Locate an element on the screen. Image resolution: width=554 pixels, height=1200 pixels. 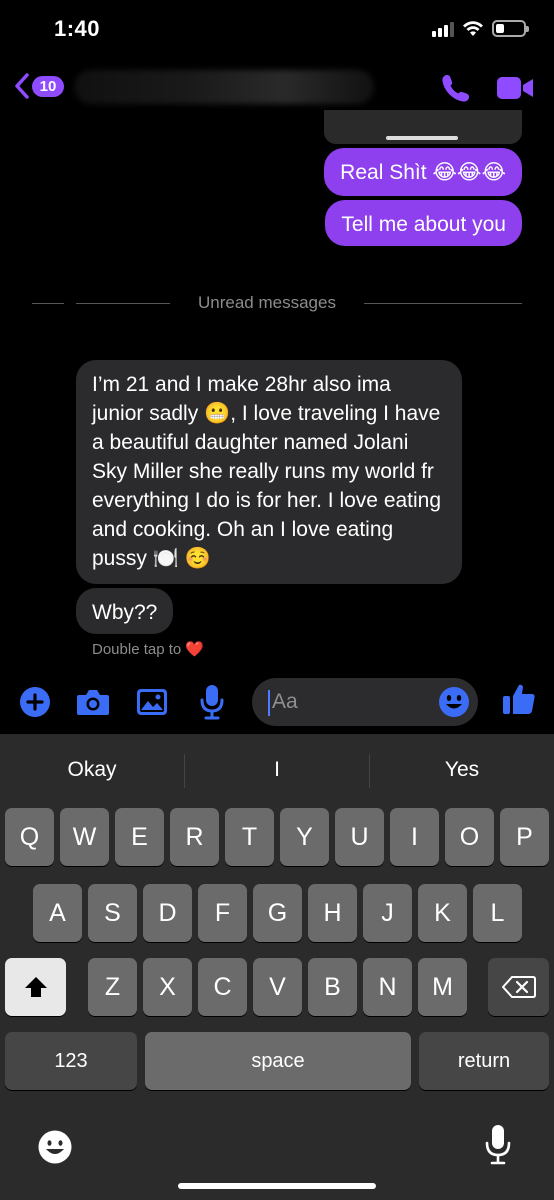
message-composer: Aa is located at coordinates (277, 703).